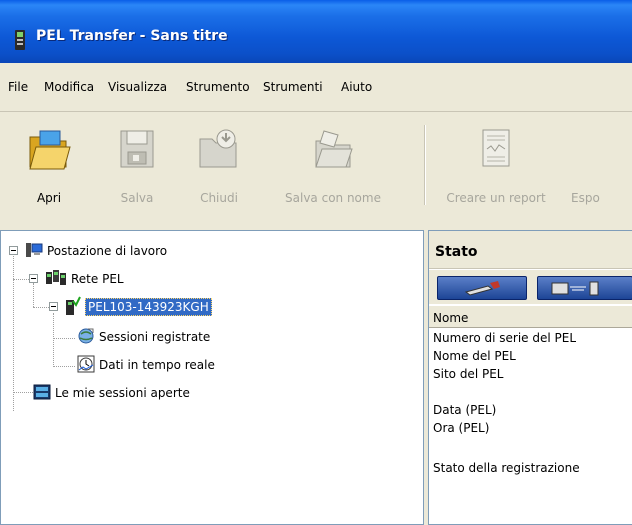 Image resolution: width=632 pixels, height=525 pixels. I want to click on computer-icon, so click(34, 251).